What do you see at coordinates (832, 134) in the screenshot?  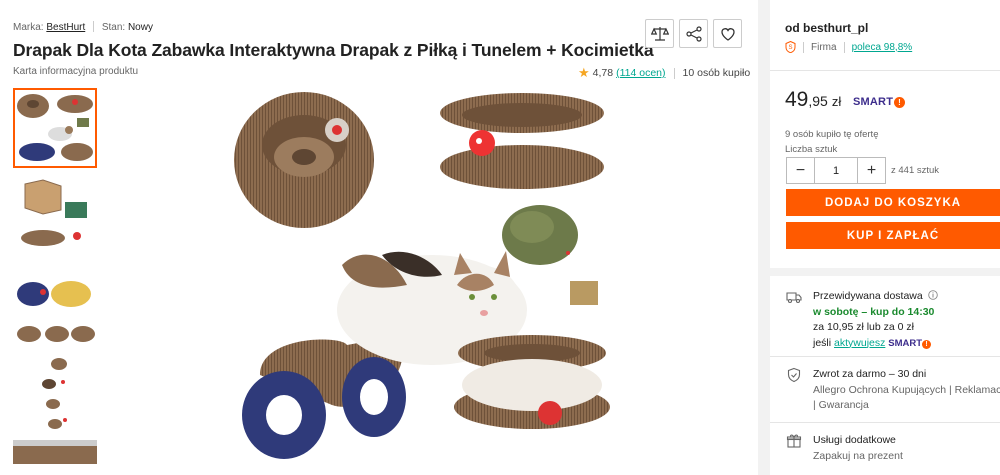 I see `offer-bought-count: 9 osób kupiło tę ofertę` at bounding box center [832, 134].